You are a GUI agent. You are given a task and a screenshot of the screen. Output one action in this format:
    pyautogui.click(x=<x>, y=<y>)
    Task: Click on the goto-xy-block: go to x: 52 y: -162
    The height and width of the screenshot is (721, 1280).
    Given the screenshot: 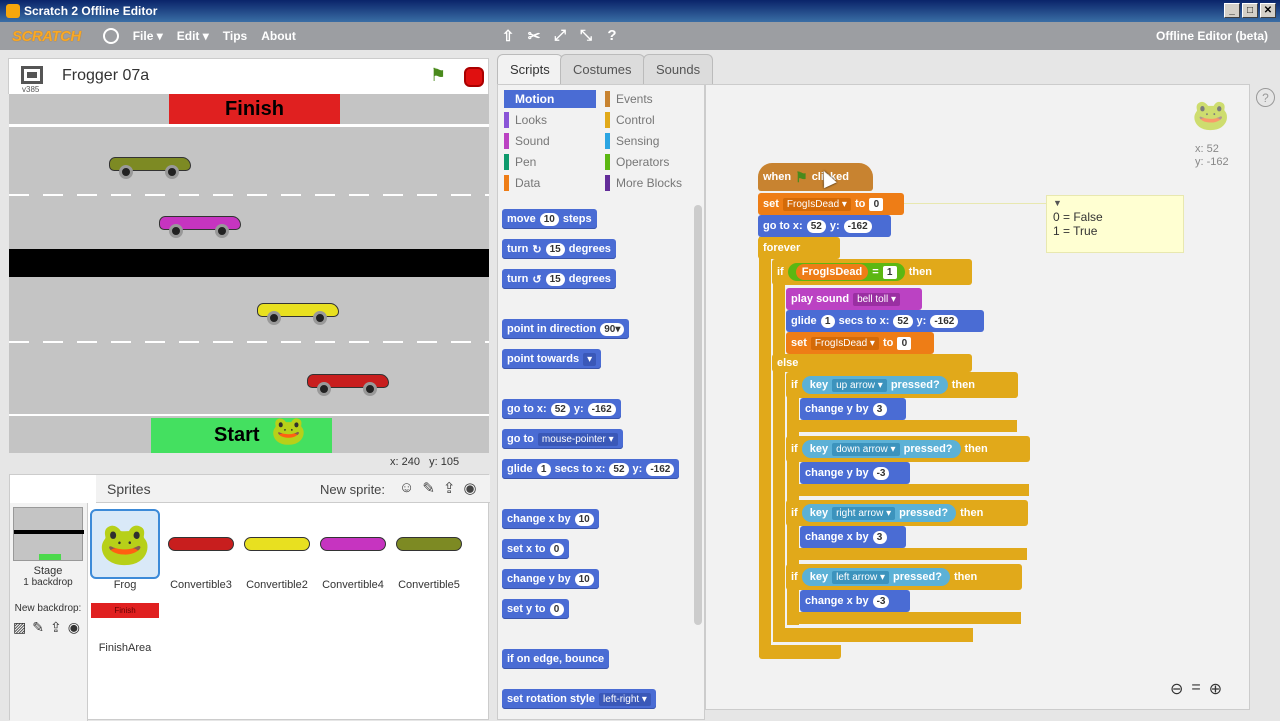 What is the action you would take?
    pyautogui.click(x=824, y=226)
    